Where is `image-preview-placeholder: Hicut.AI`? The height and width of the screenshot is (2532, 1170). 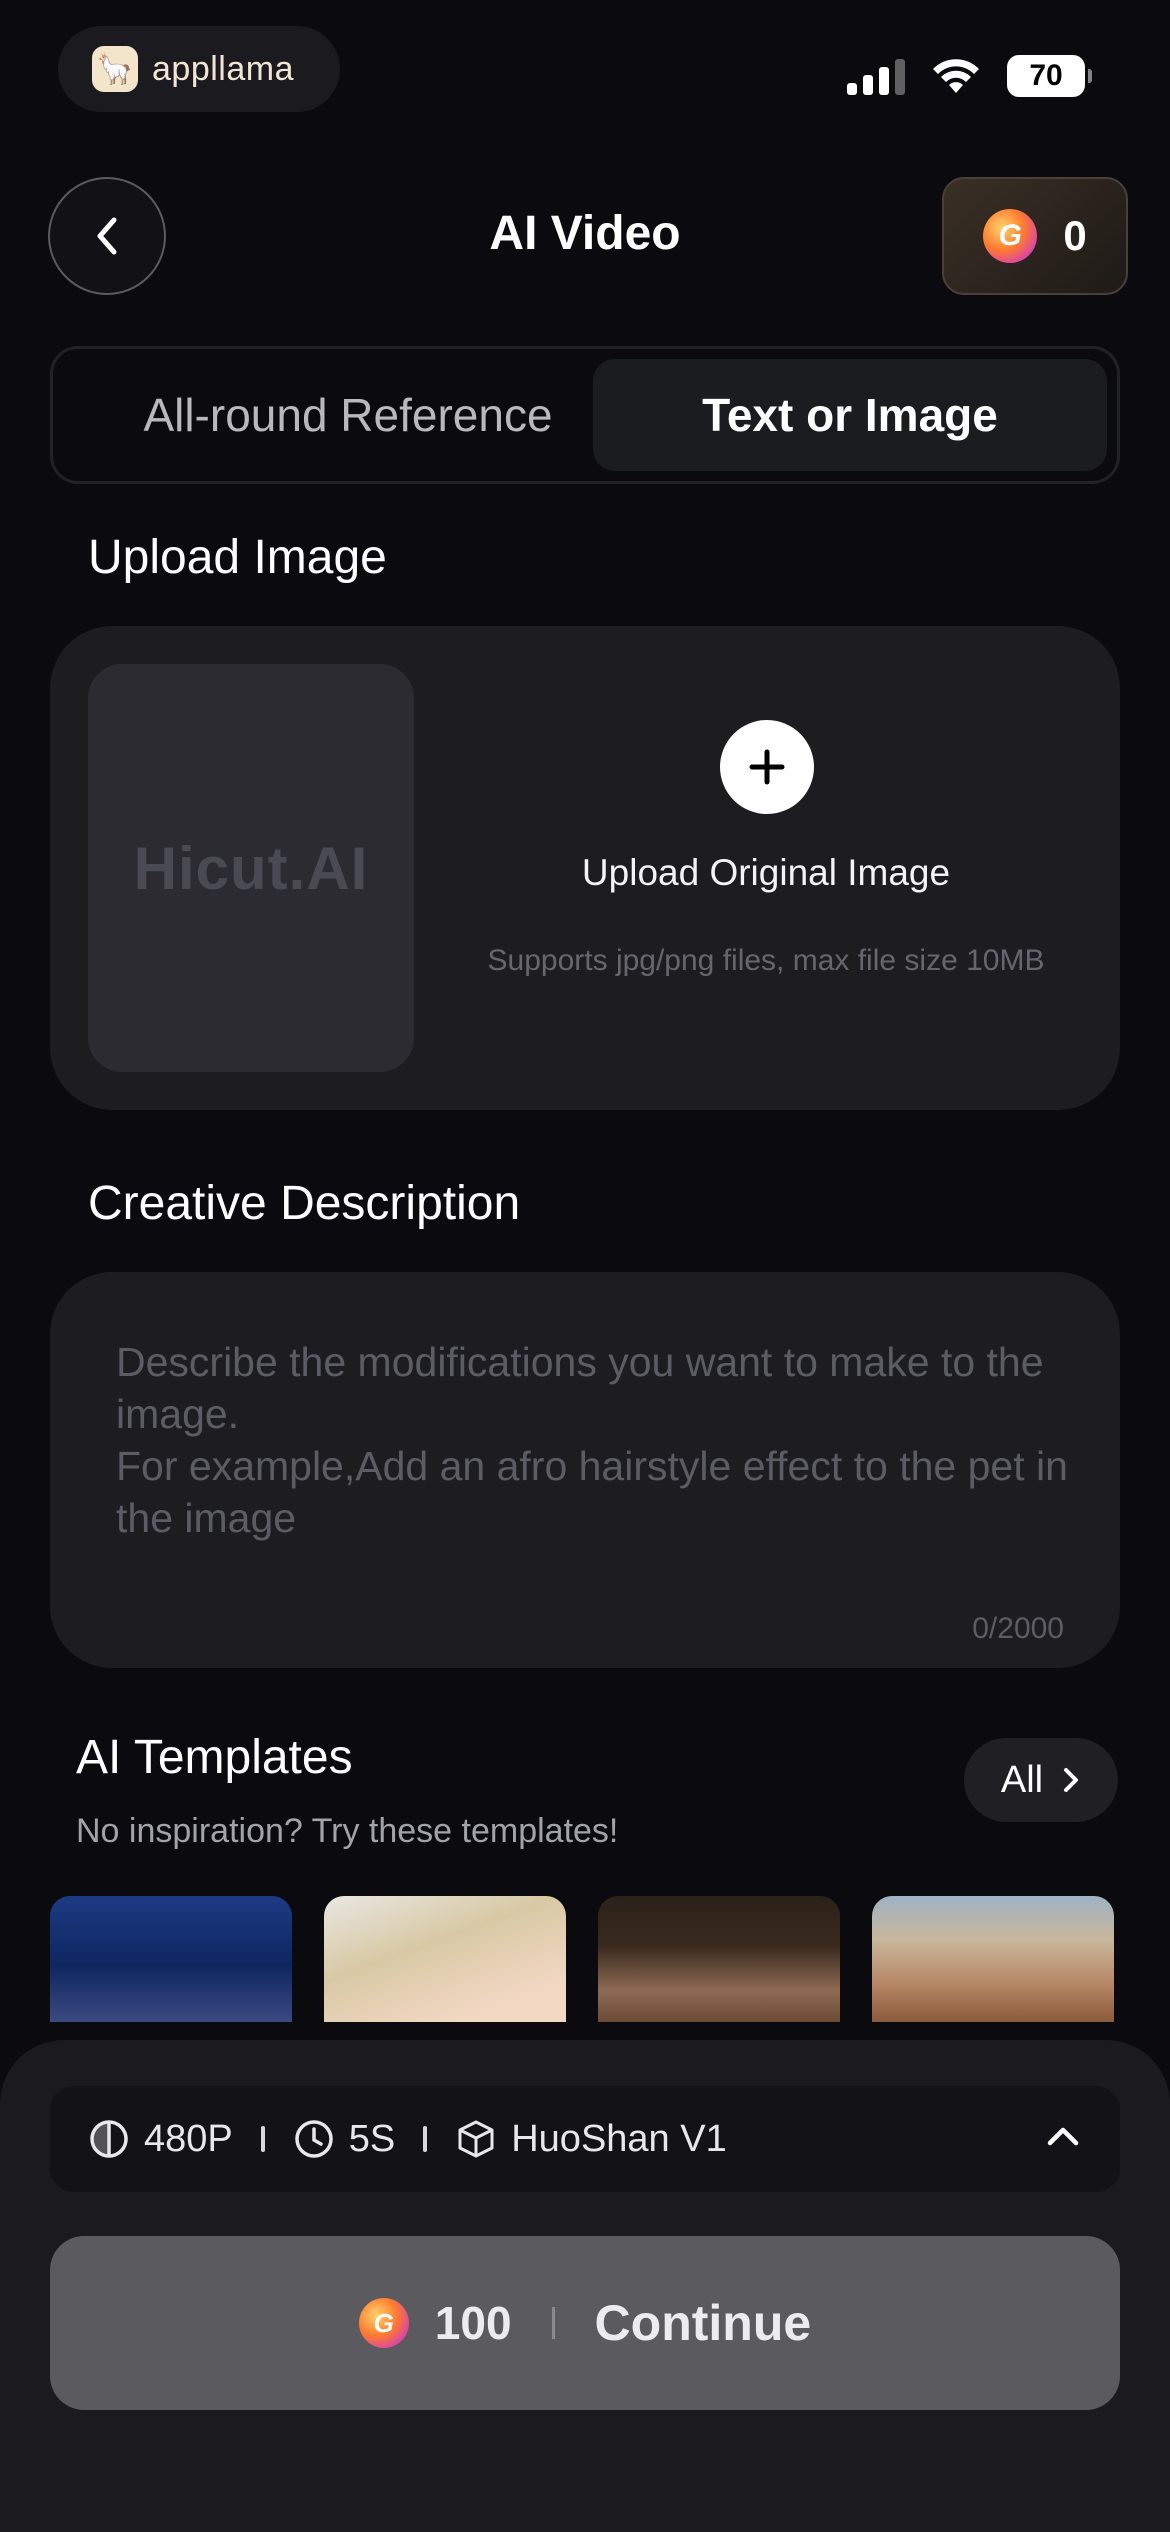
image-preview-placeholder: Hicut.AI is located at coordinates (251, 868).